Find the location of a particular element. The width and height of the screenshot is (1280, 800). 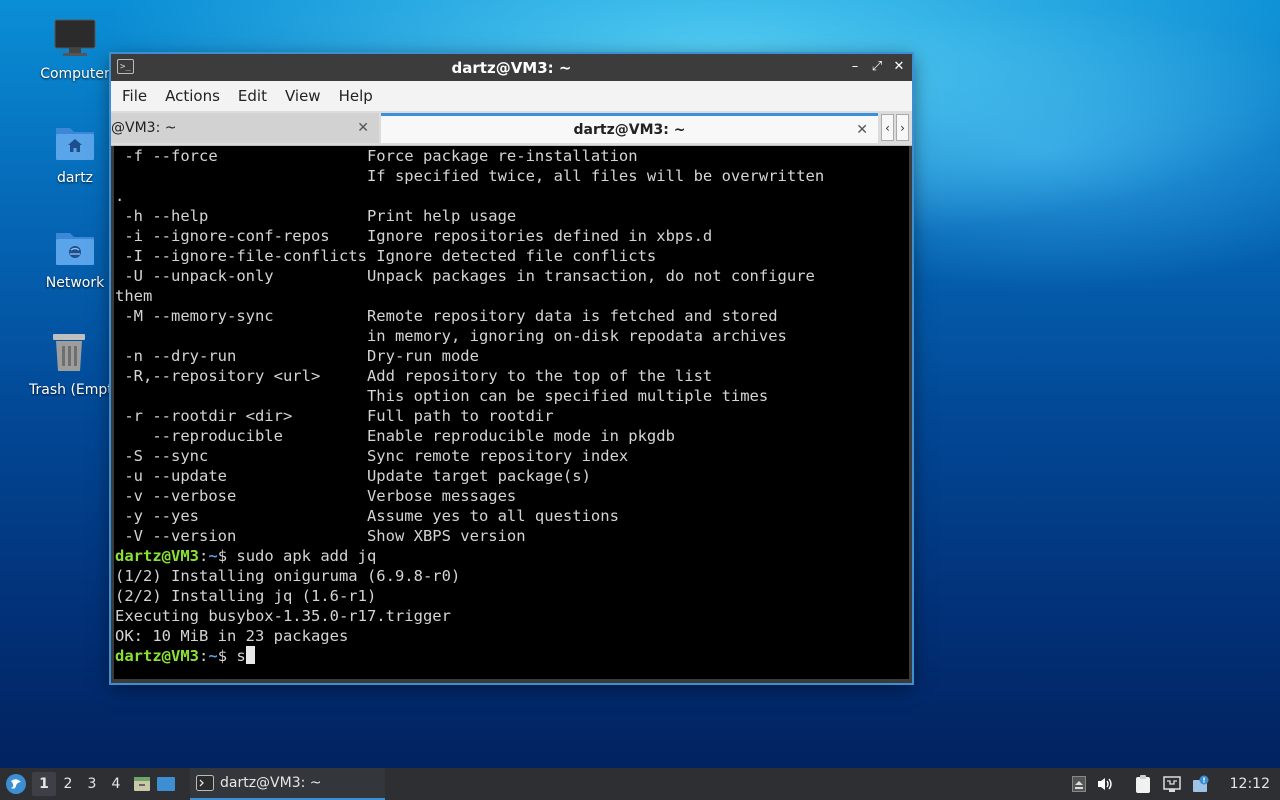

menu-help: Help is located at coordinates (359, 96).